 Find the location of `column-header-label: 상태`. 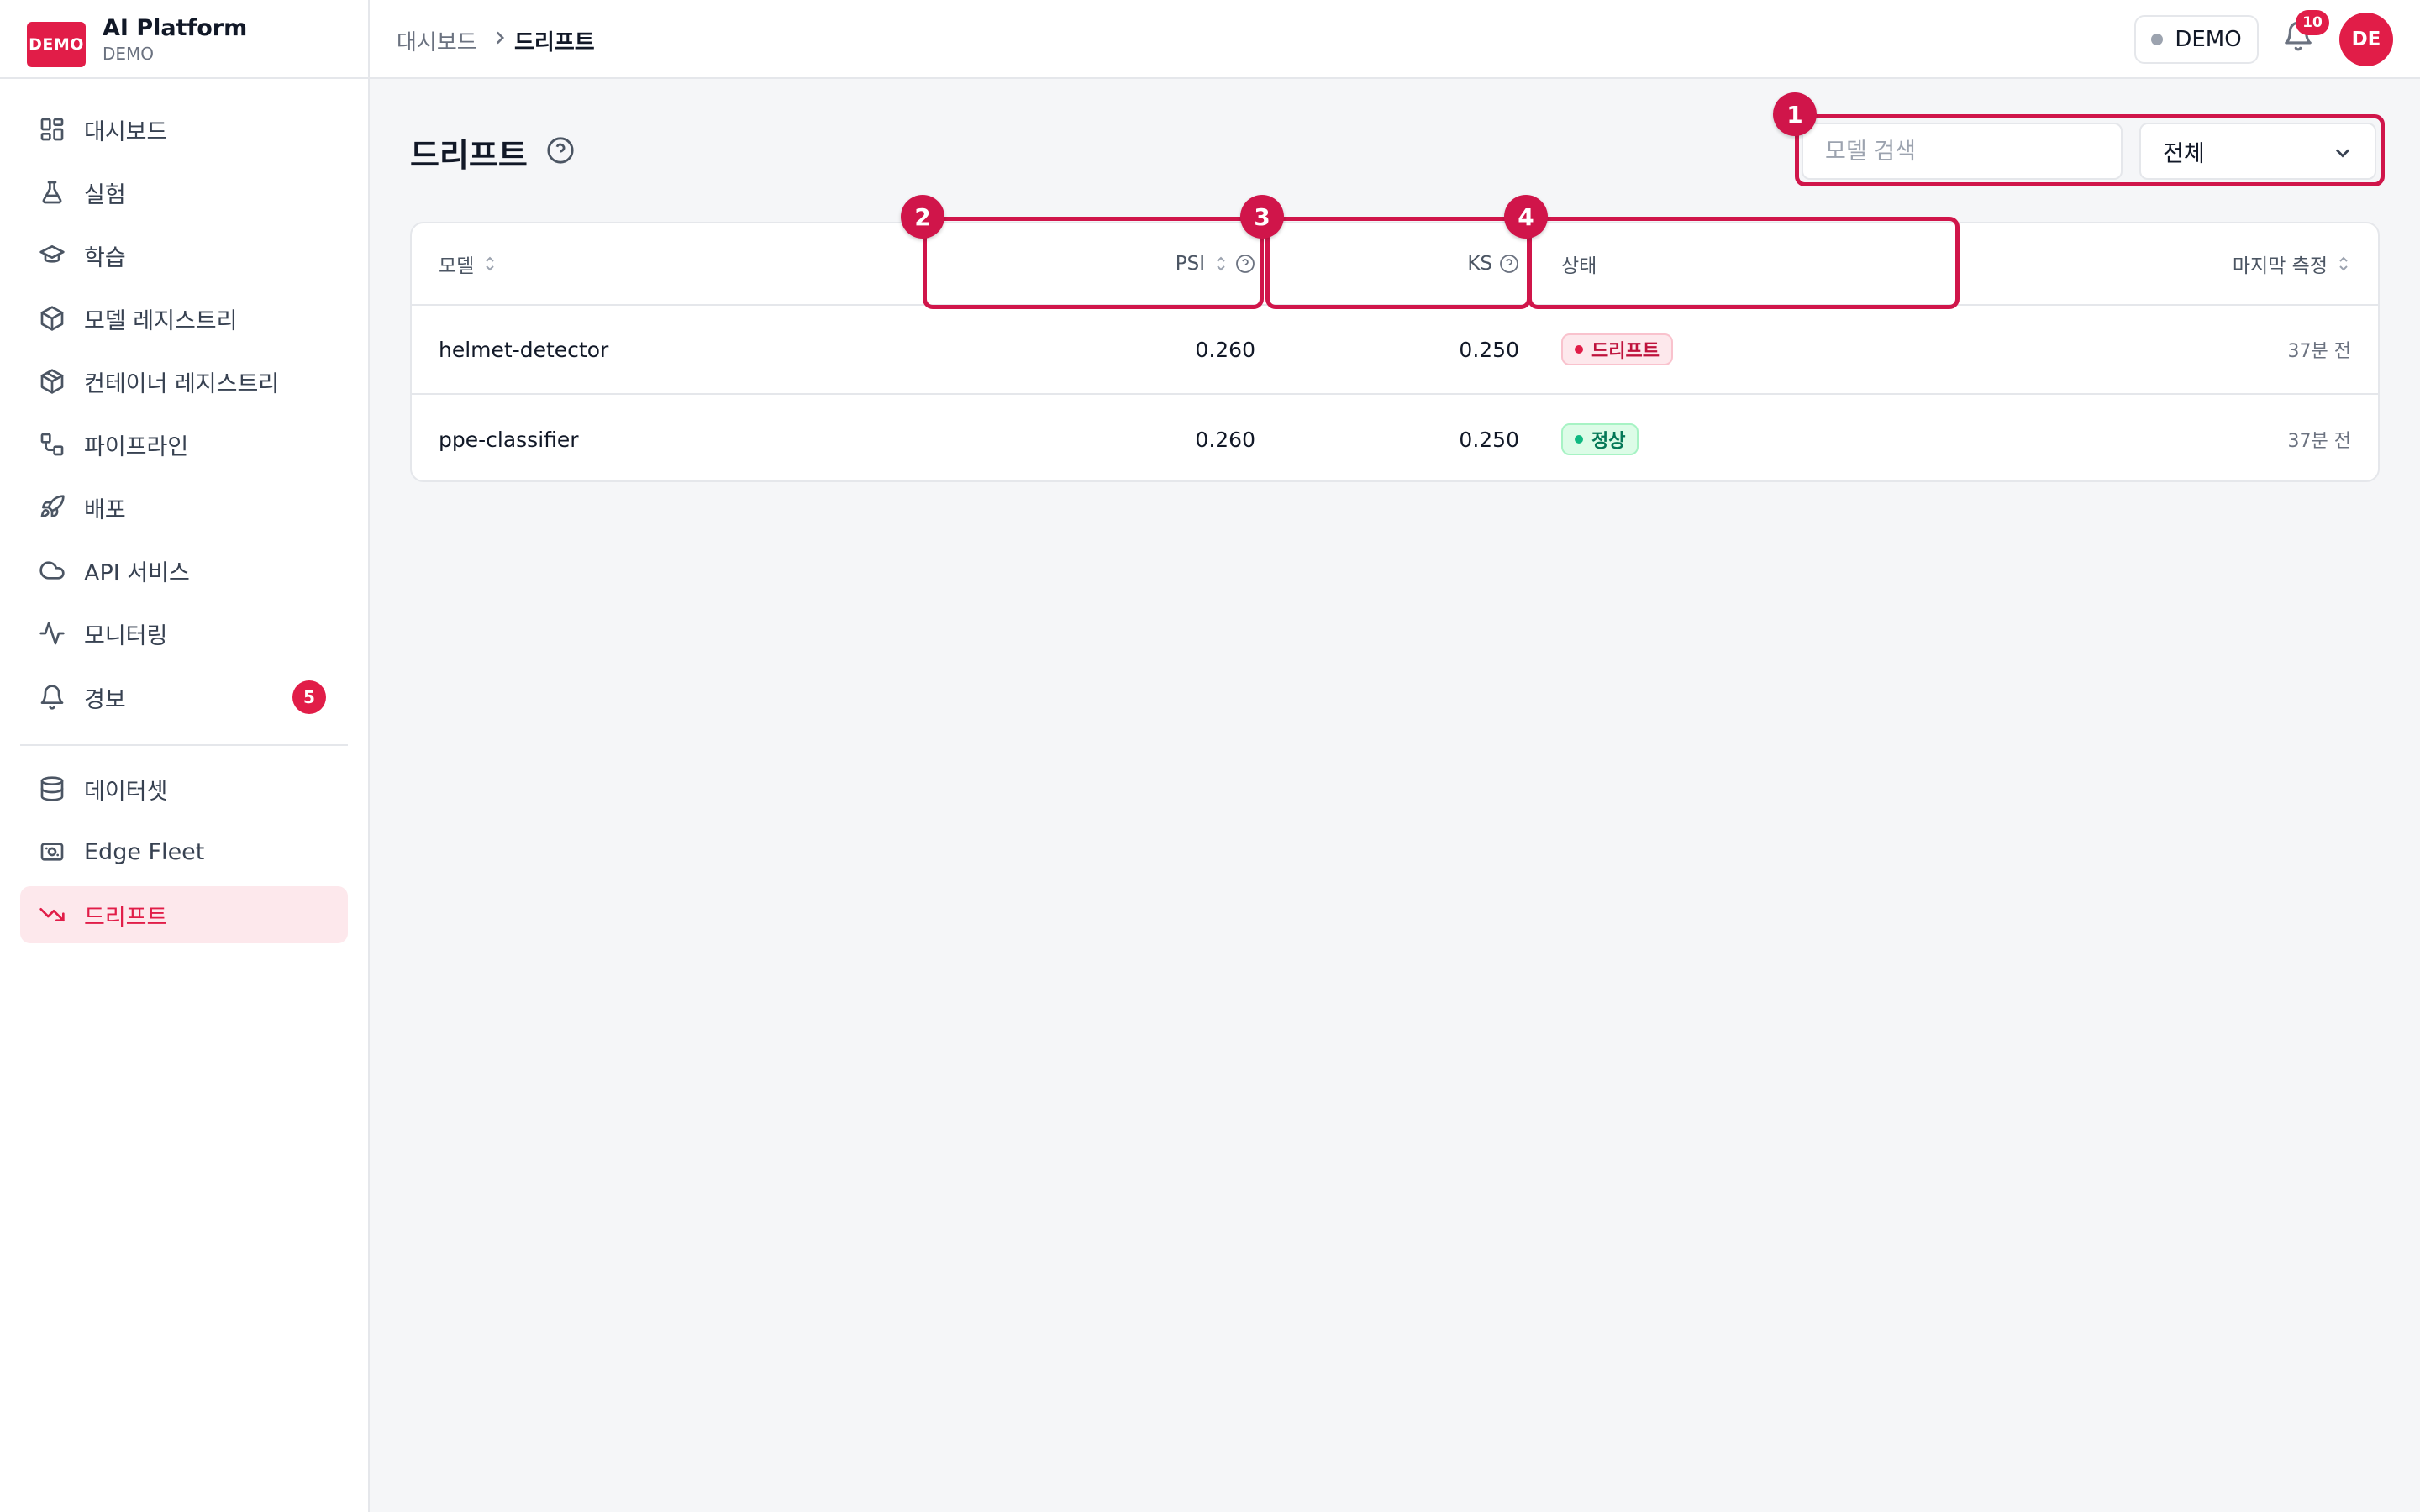

column-header-label: 상태 is located at coordinates (1579, 266).